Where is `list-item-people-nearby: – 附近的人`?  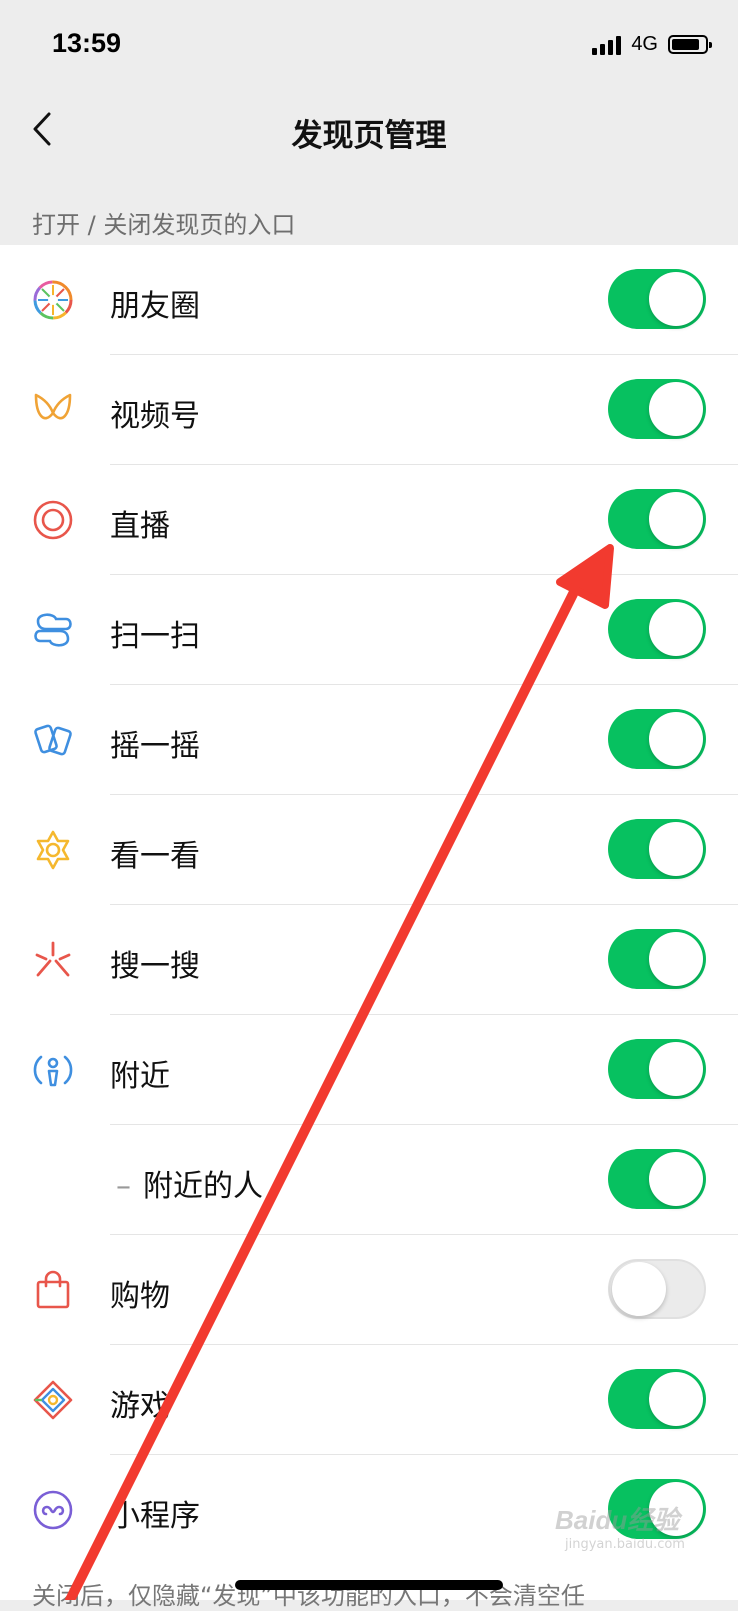 list-item-people-nearby: – 附近的人 is located at coordinates (369, 1180).